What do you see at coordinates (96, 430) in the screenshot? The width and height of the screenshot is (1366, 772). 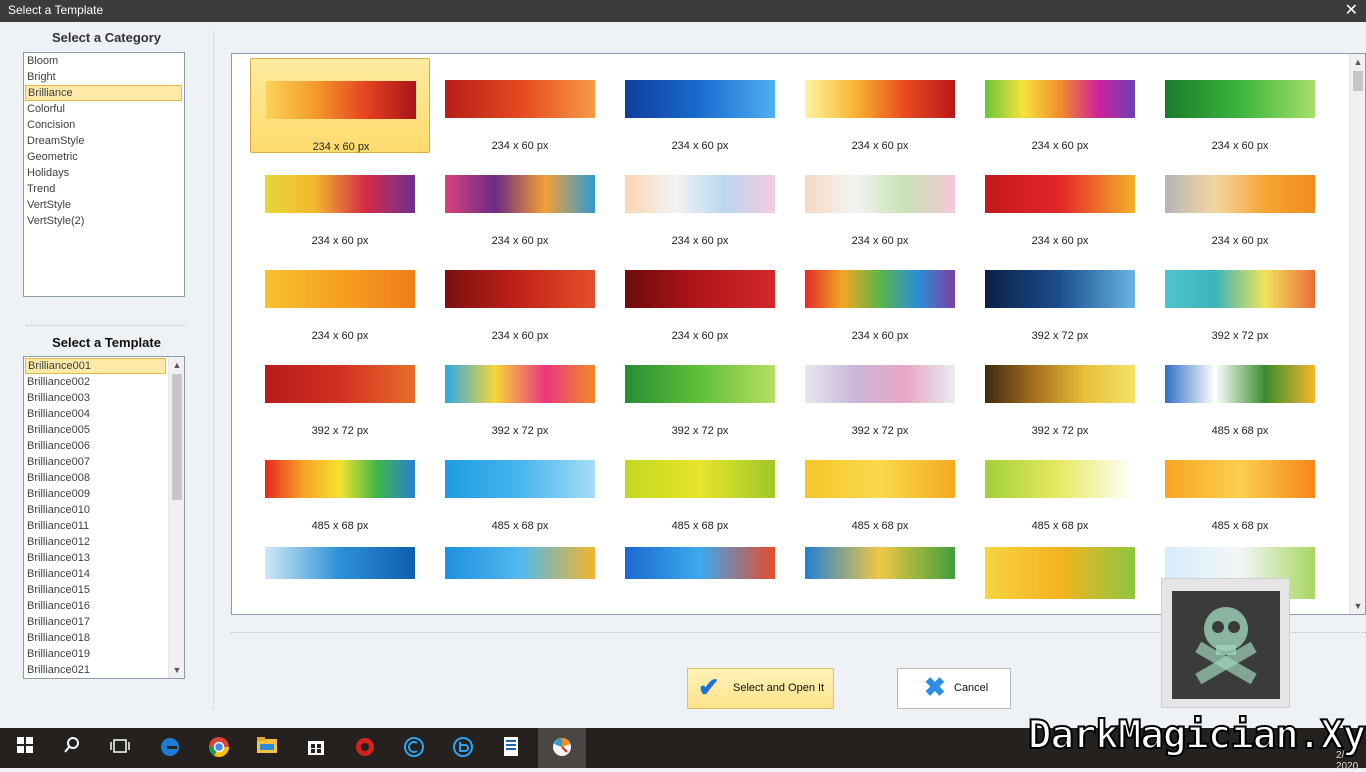 I see `template-item: Brilliance005` at bounding box center [96, 430].